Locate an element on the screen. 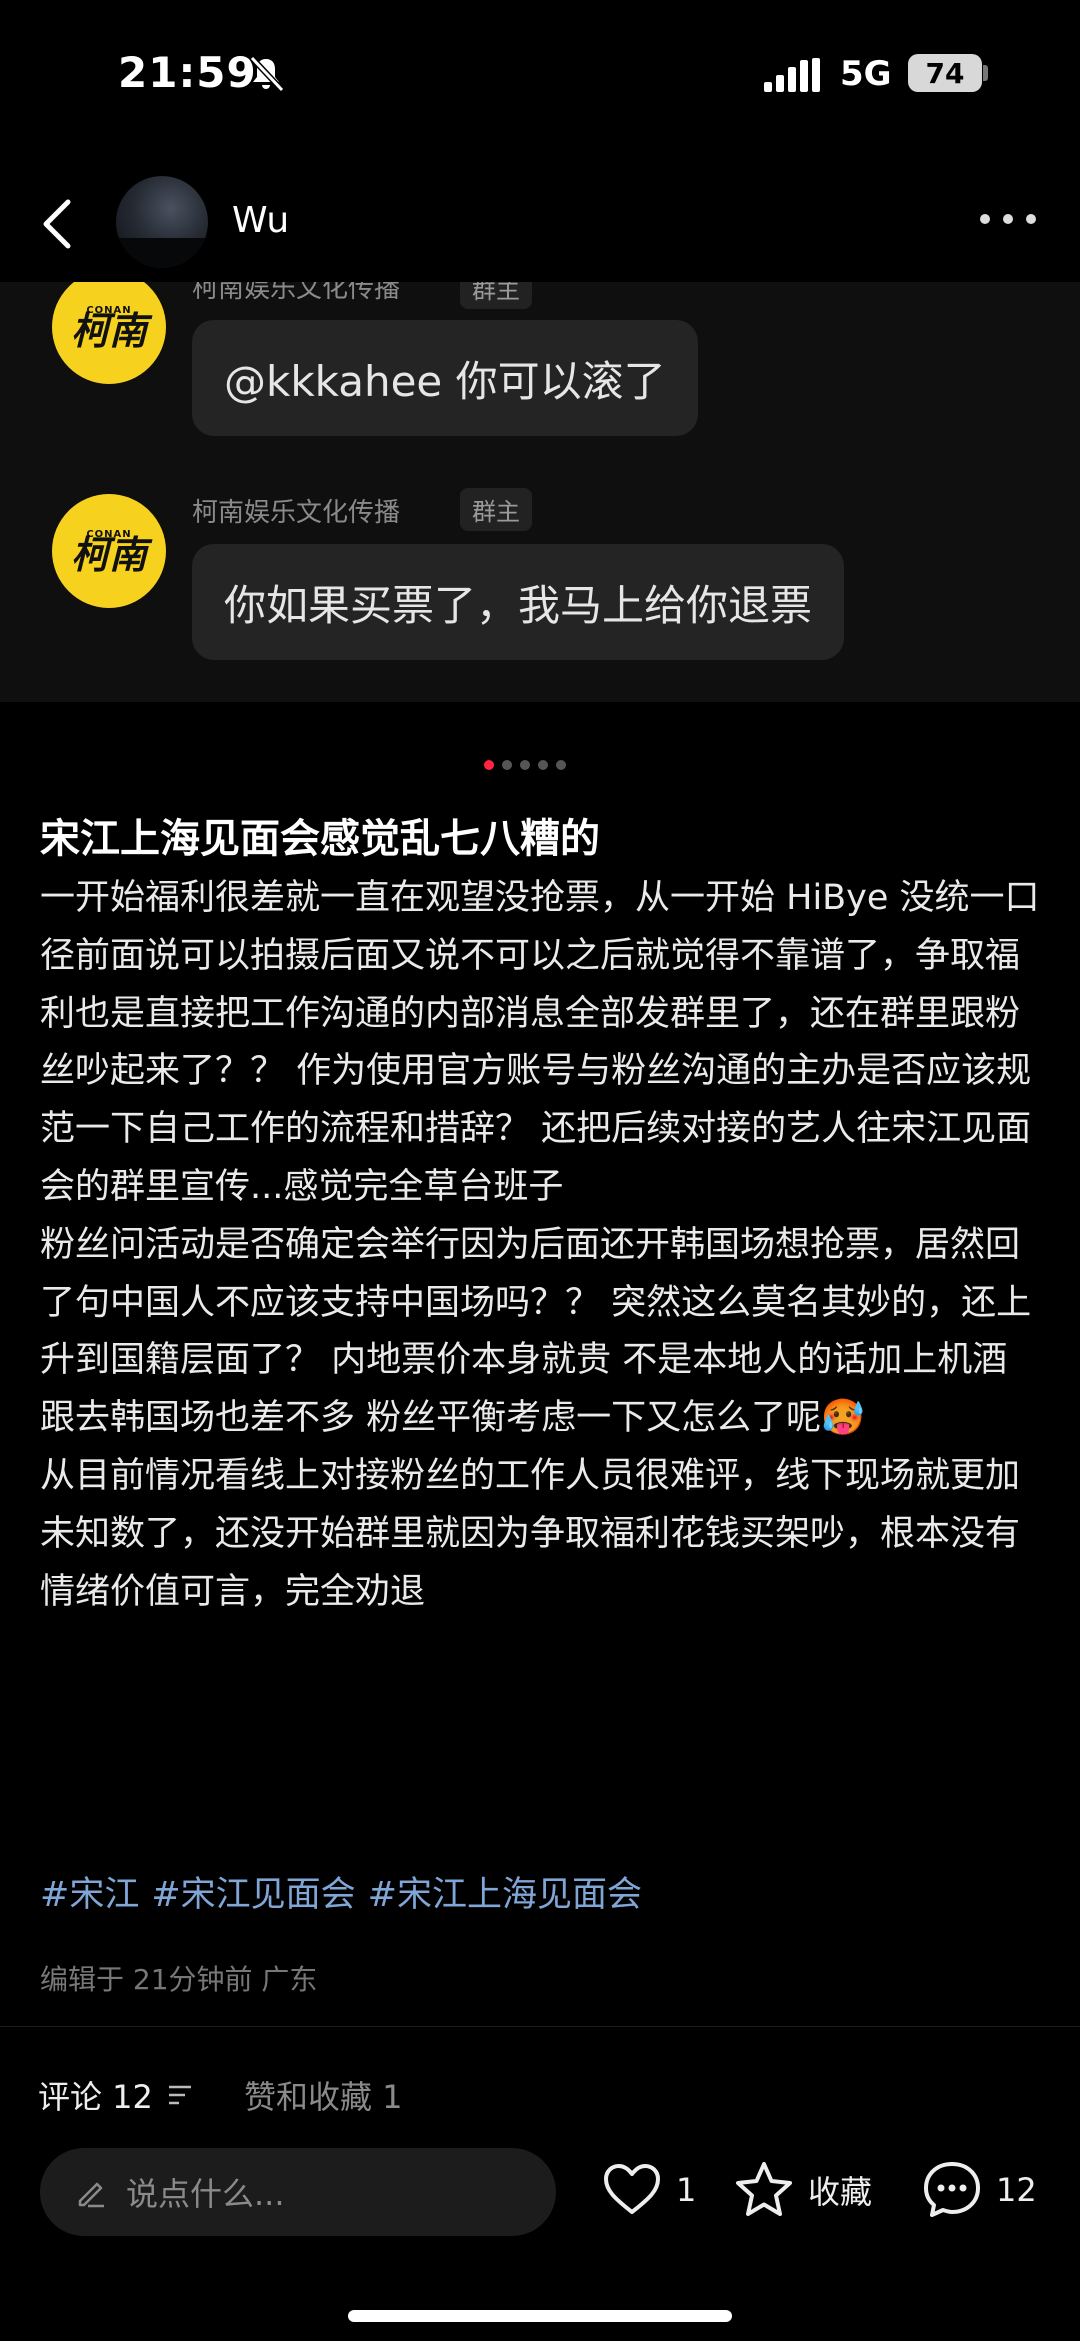  like-button: 1 is located at coordinates (648, 2190).